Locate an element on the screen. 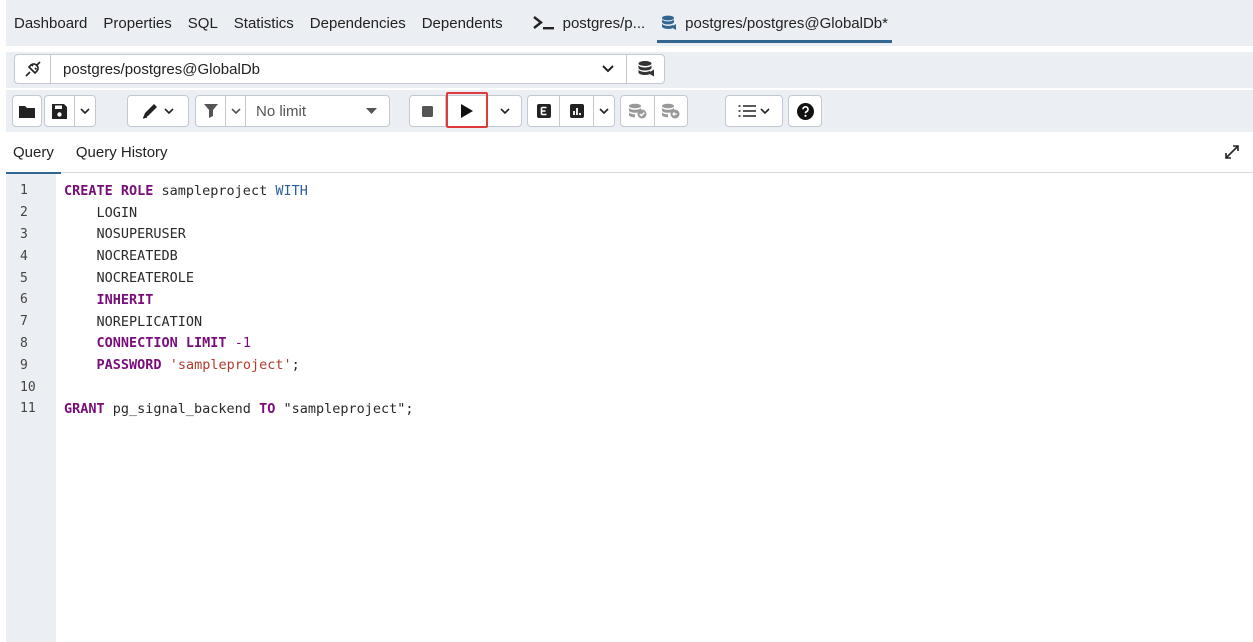 The width and height of the screenshot is (1253, 642). code-line: 2 LOGIN is located at coordinates (629, 213).